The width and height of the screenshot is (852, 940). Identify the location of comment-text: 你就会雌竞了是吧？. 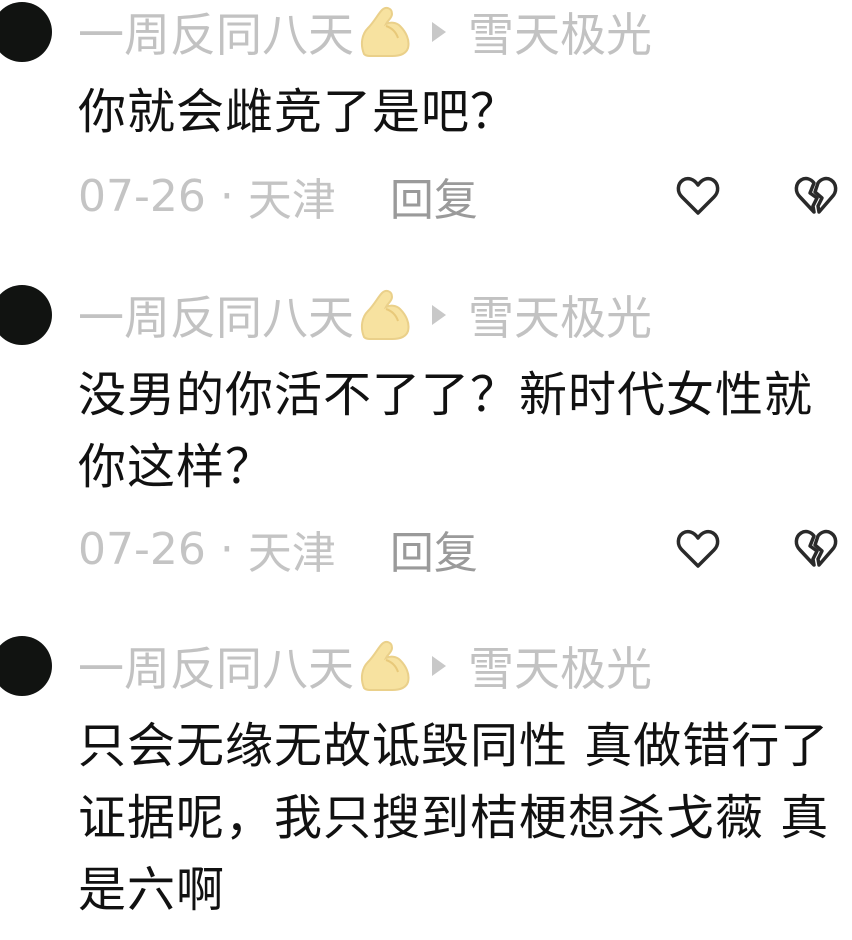
(299, 112).